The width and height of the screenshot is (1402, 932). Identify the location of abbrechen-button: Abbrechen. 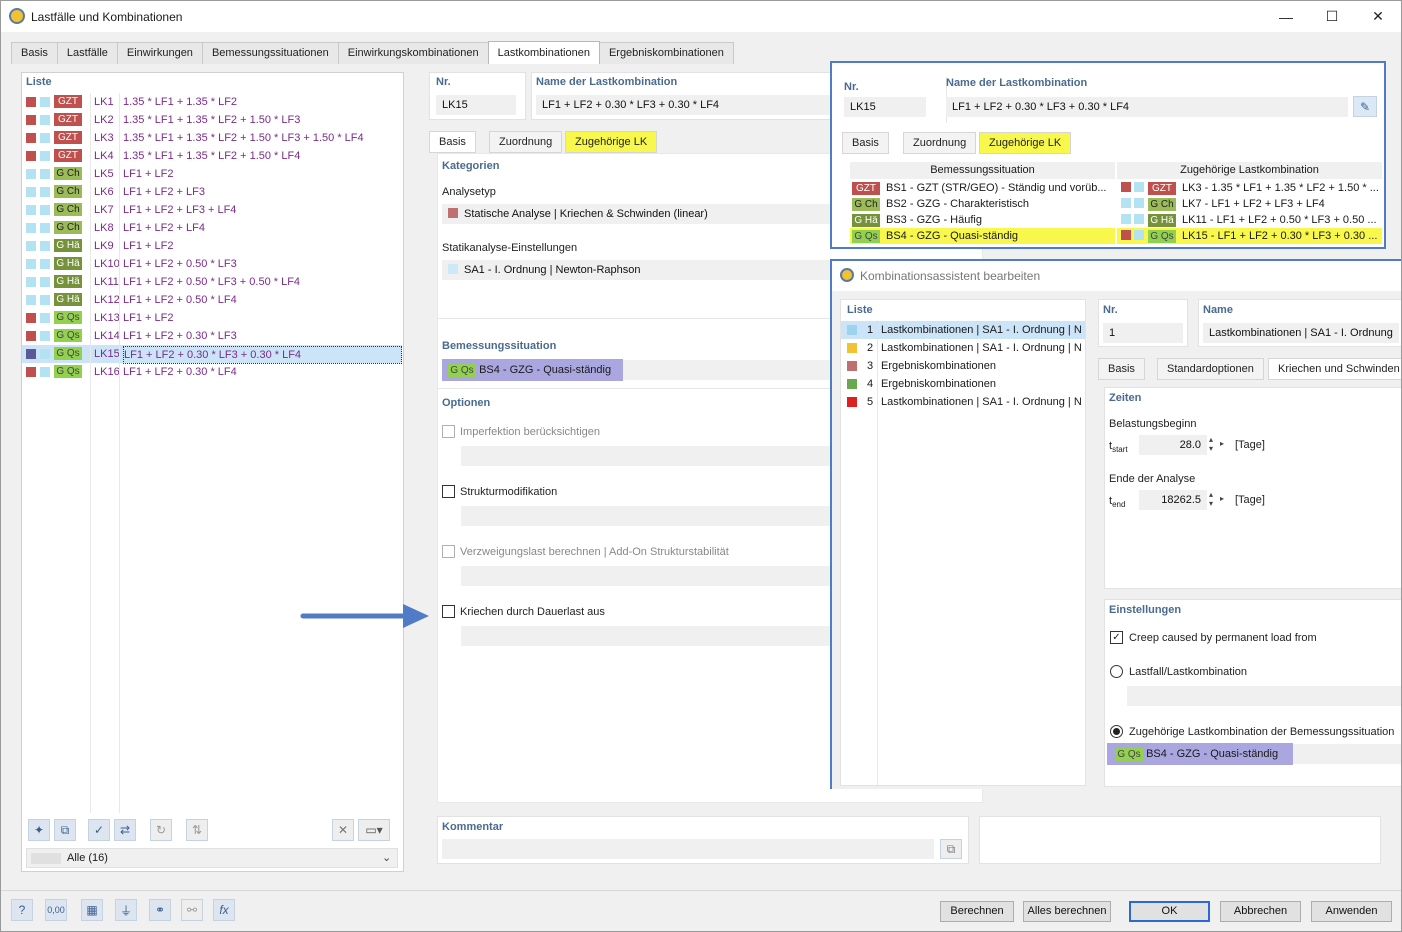
(1260, 911).